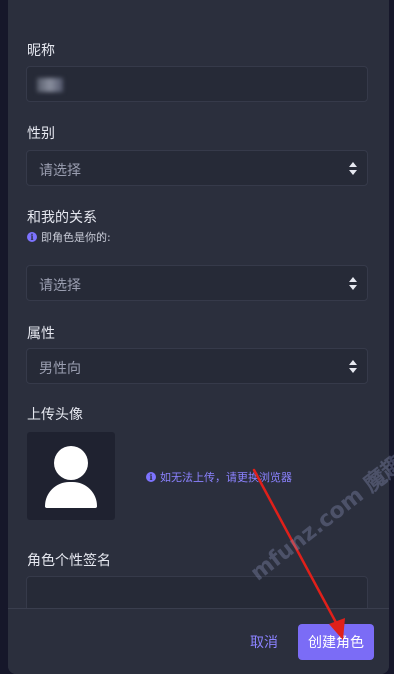  I want to click on gender-select-value: 请选择, so click(60, 171).